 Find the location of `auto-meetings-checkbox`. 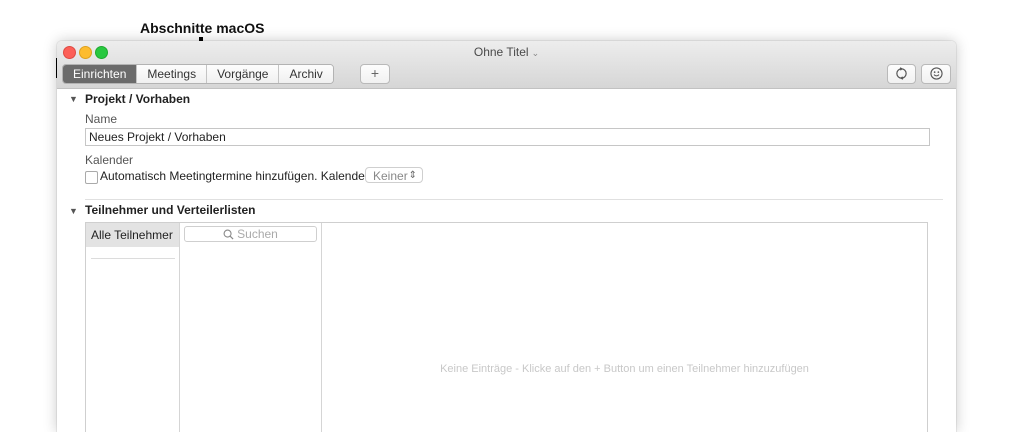

auto-meetings-checkbox is located at coordinates (91, 177).